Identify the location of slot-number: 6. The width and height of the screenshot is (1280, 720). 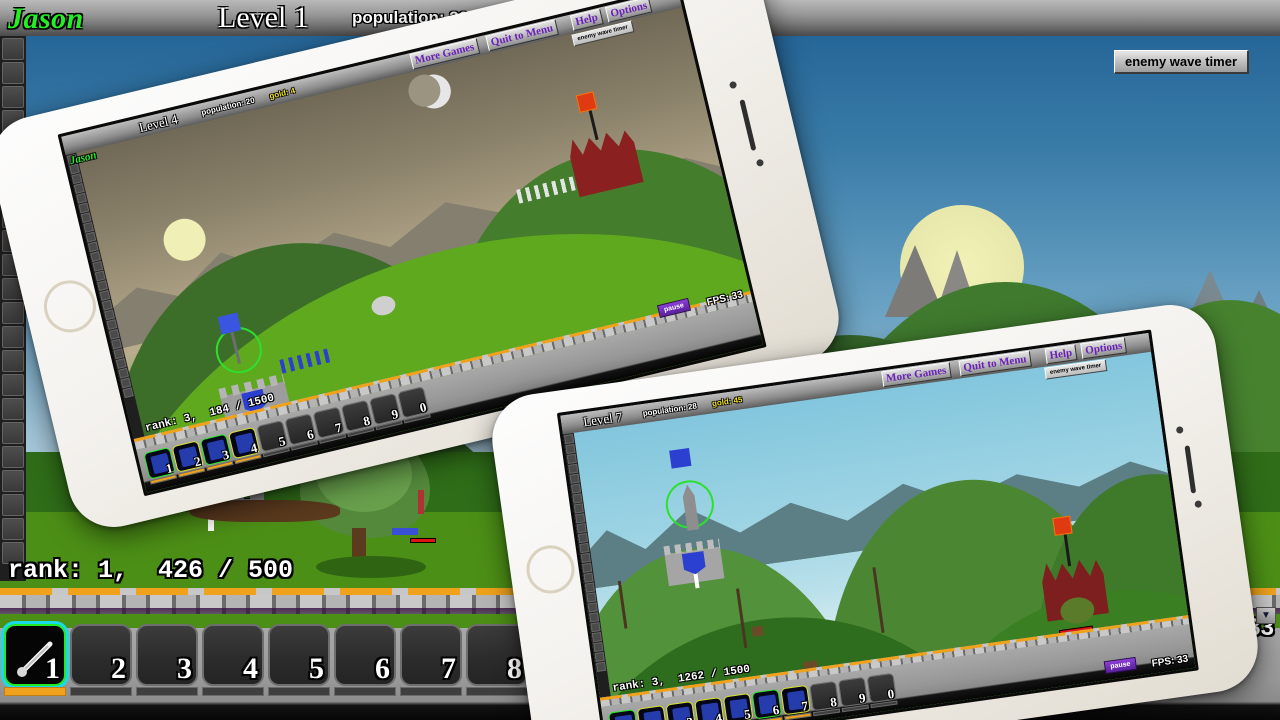
(382, 668).